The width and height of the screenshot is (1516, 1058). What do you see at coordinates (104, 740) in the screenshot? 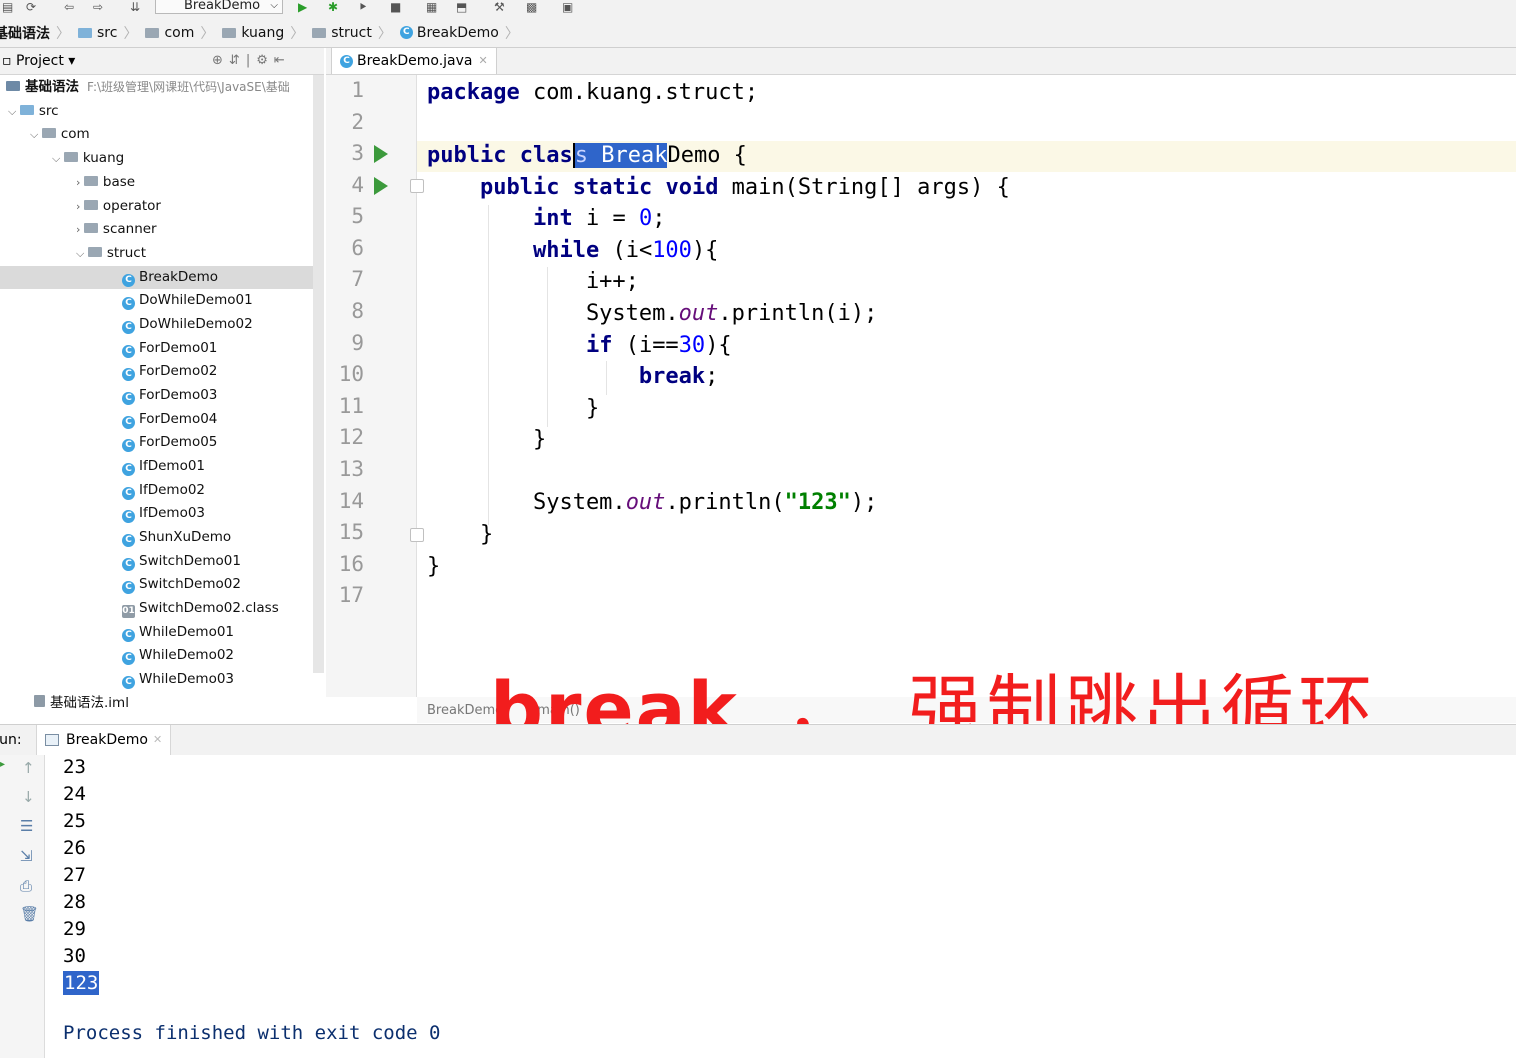
I see `run-tab-breakdemo: BreakDemo ✕` at bounding box center [104, 740].